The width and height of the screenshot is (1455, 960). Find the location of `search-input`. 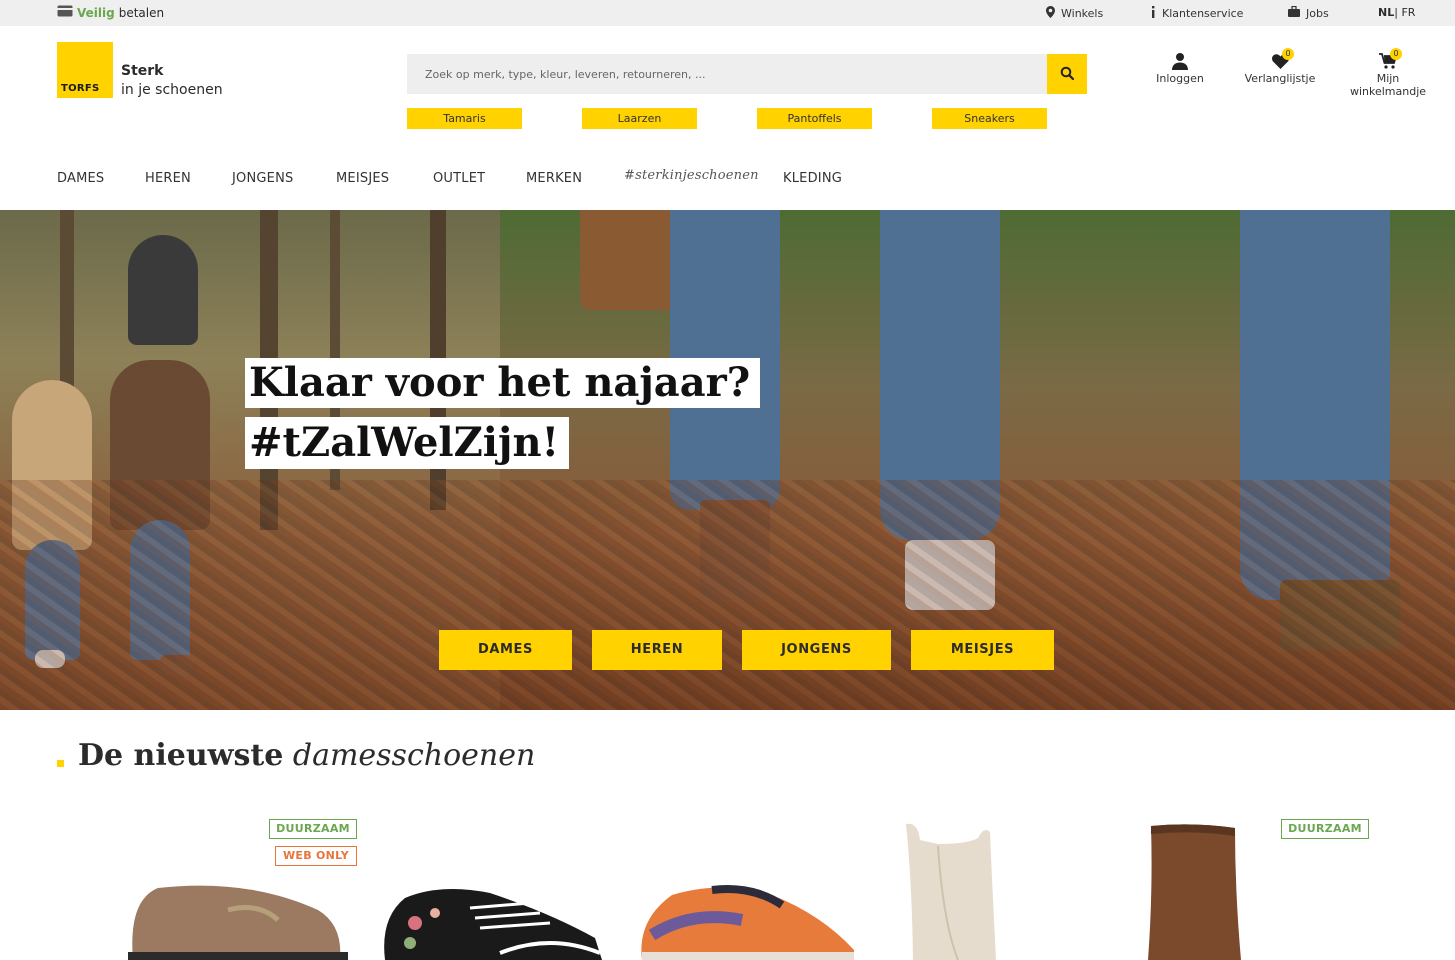

search-input is located at coordinates (727, 74).